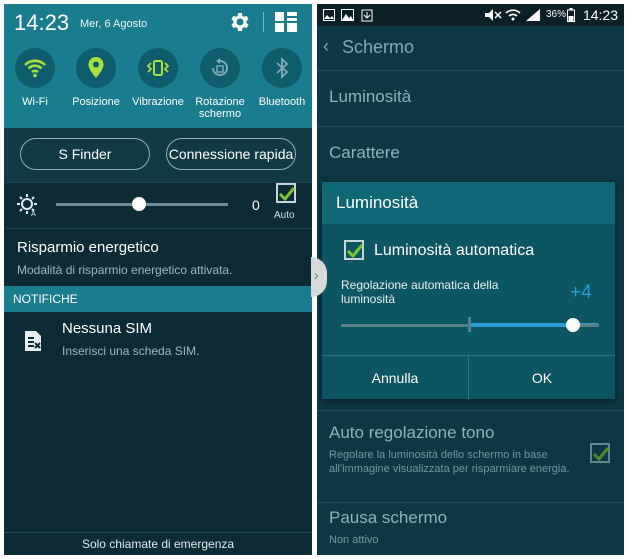 This screenshot has height=559, width=628. I want to click on vibration-icon, so click(158, 68).